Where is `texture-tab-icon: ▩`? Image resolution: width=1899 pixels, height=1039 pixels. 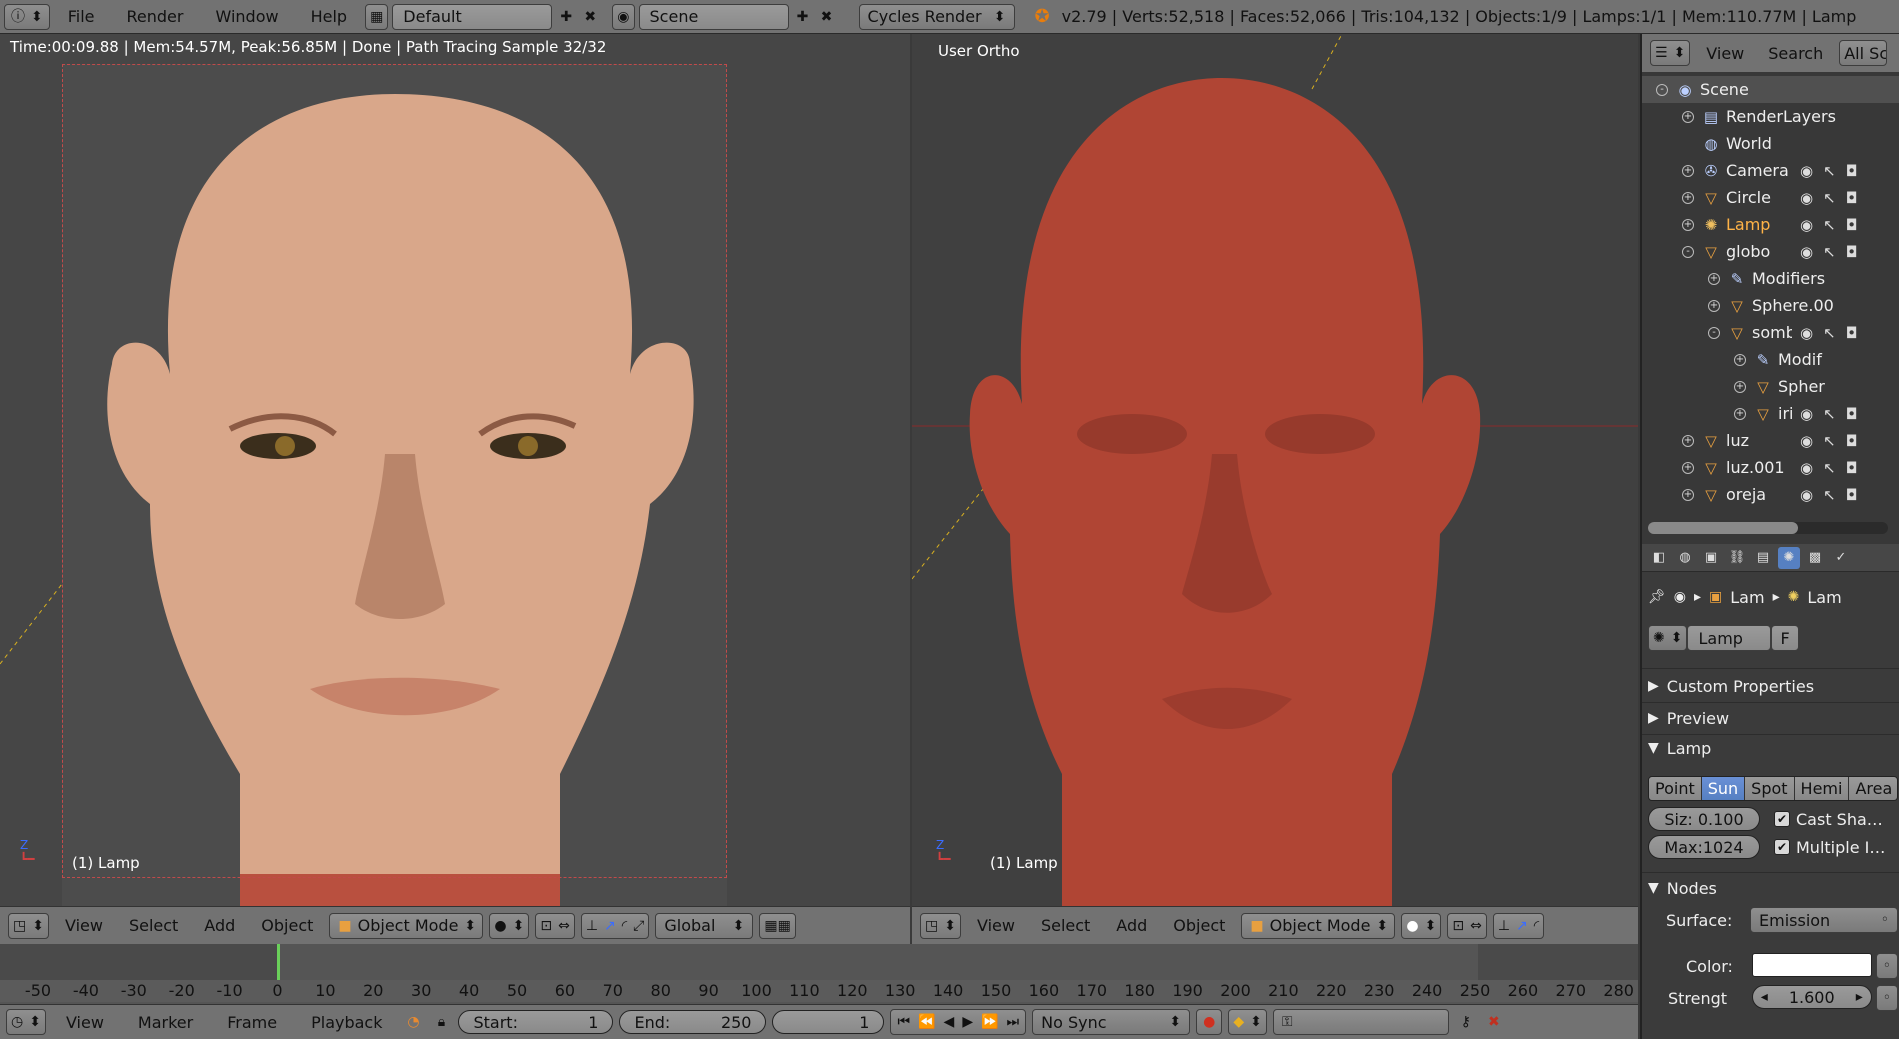 texture-tab-icon: ▩ is located at coordinates (1815, 558).